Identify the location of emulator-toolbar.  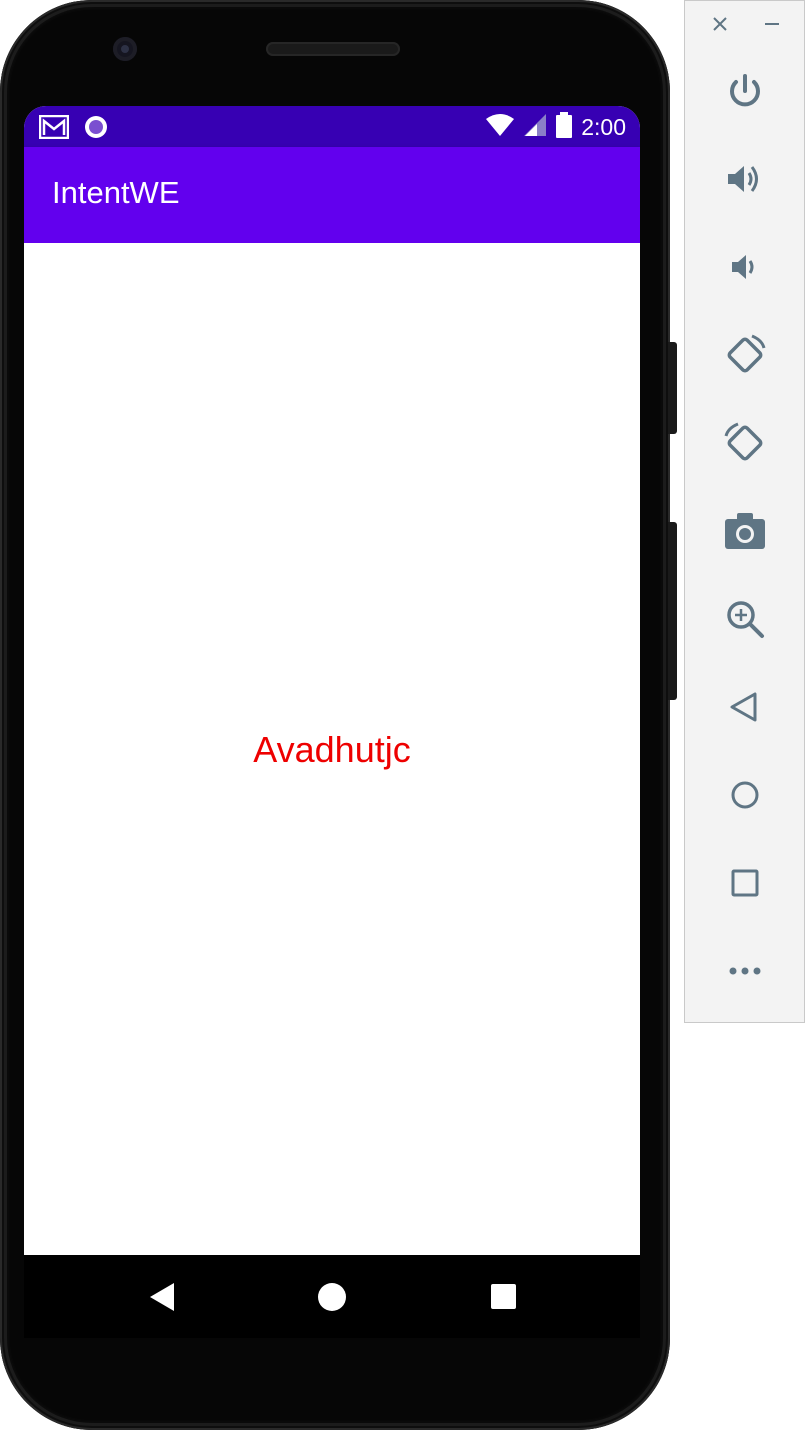
(744, 511).